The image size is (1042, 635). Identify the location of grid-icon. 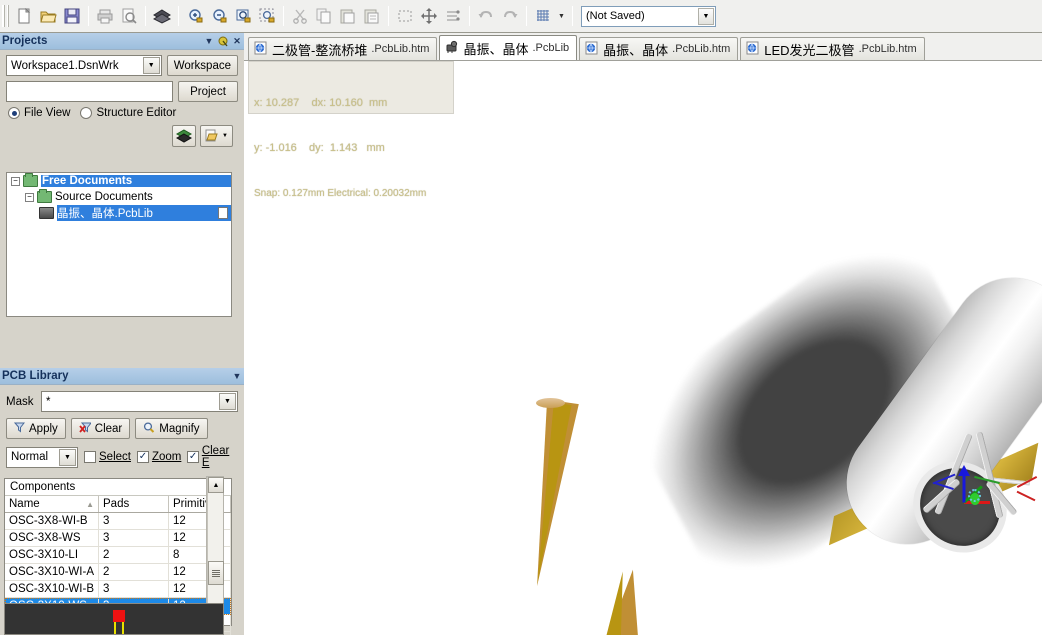
(543, 16).